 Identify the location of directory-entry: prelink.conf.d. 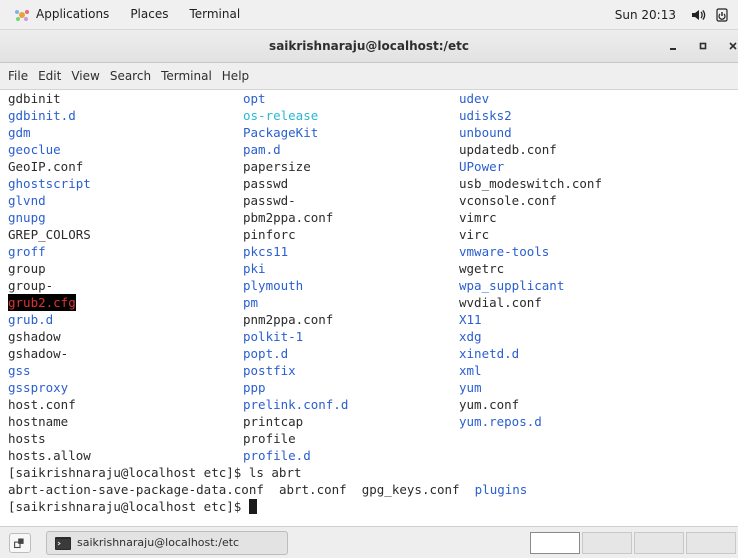
(296, 404).